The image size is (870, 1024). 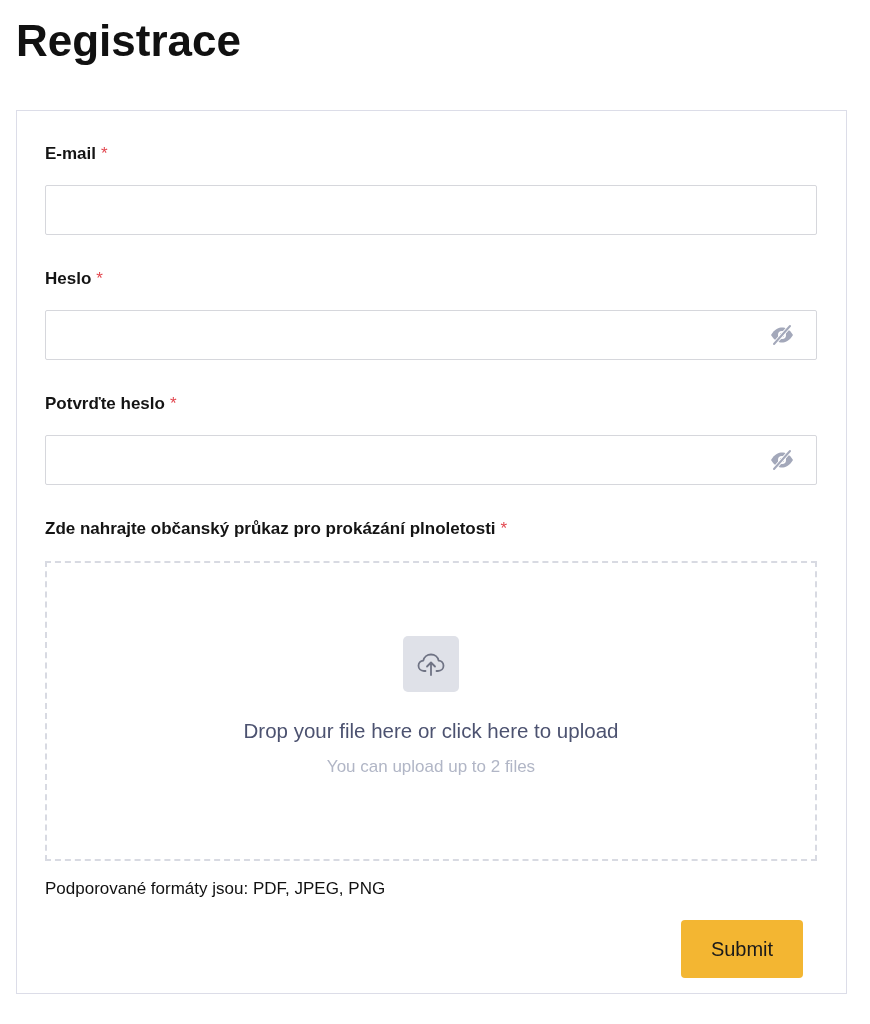 I want to click on field-label: E-mail, so click(x=71, y=154).